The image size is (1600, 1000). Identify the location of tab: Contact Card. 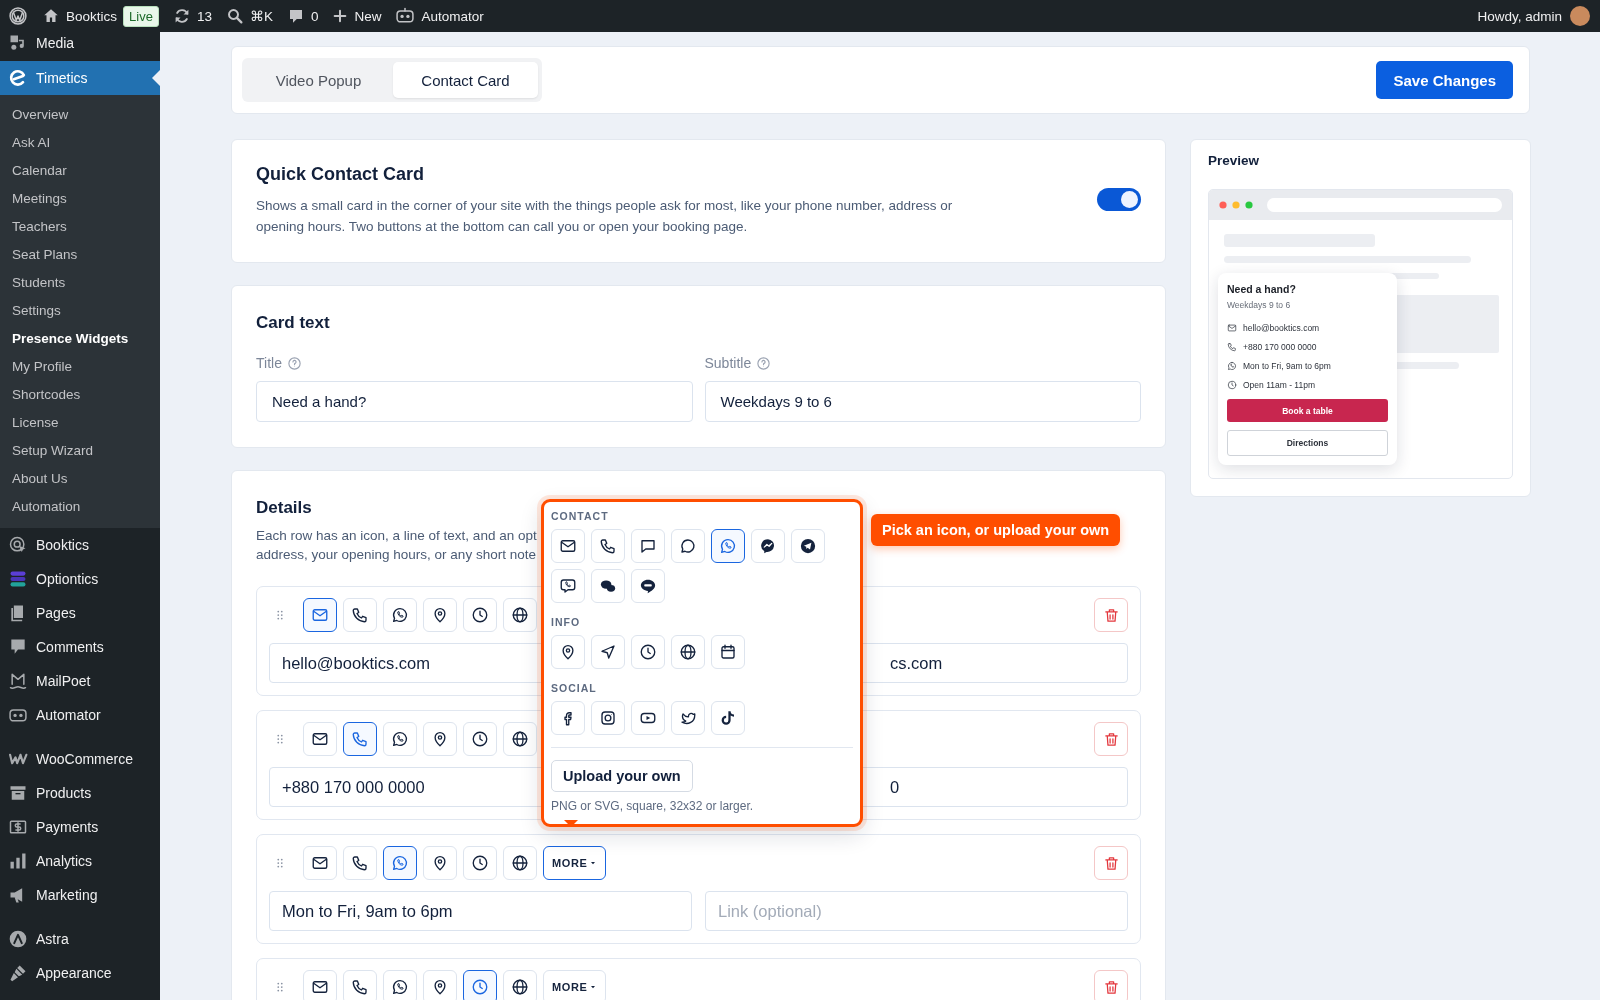
(465, 80).